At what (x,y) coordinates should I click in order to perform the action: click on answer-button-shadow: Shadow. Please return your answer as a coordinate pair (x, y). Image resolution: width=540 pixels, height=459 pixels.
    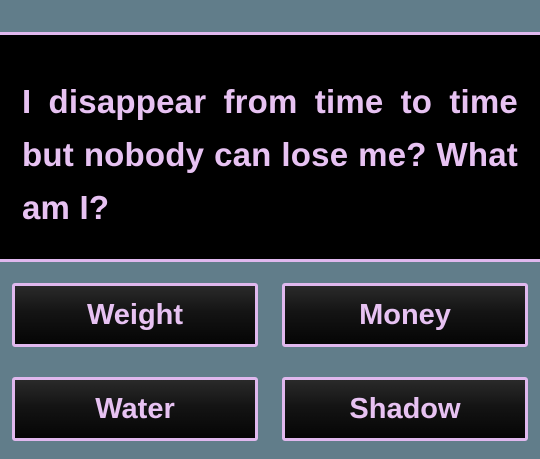
    Looking at the image, I should click on (405, 409).